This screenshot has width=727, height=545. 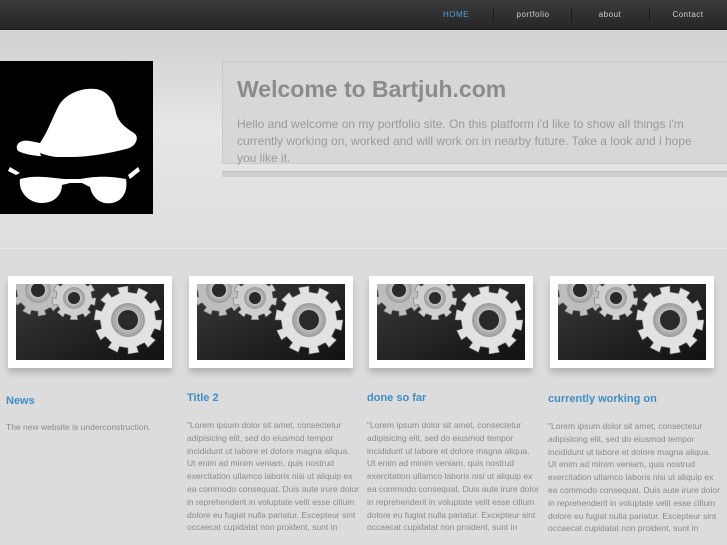 I want to click on top-navigation-bar: HOME portfolio about Contact, so click(x=363, y=15).